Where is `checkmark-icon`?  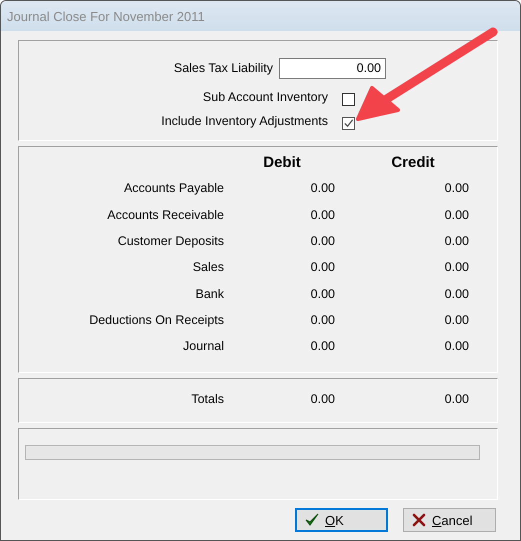 checkmark-icon is located at coordinates (312, 520).